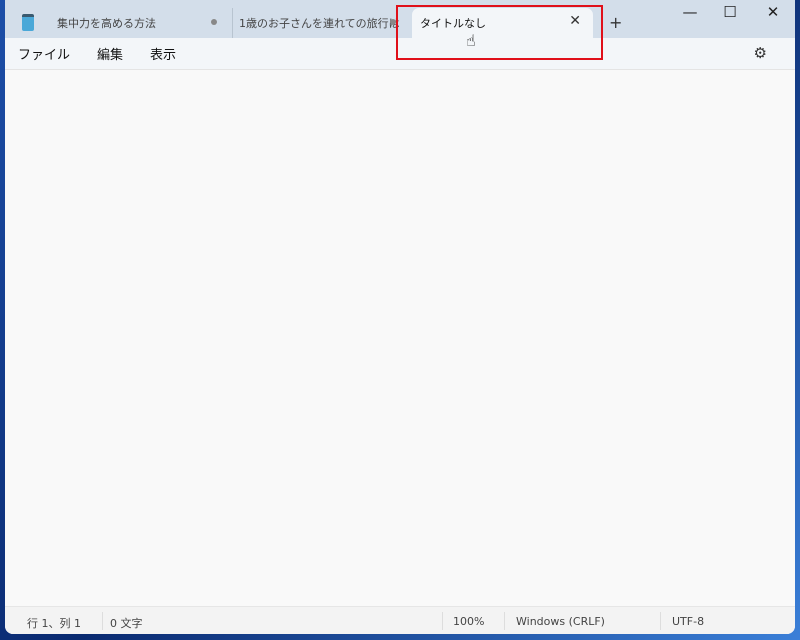  Describe the element at coordinates (163, 53) in the screenshot. I see `menu-view: 表示` at that location.